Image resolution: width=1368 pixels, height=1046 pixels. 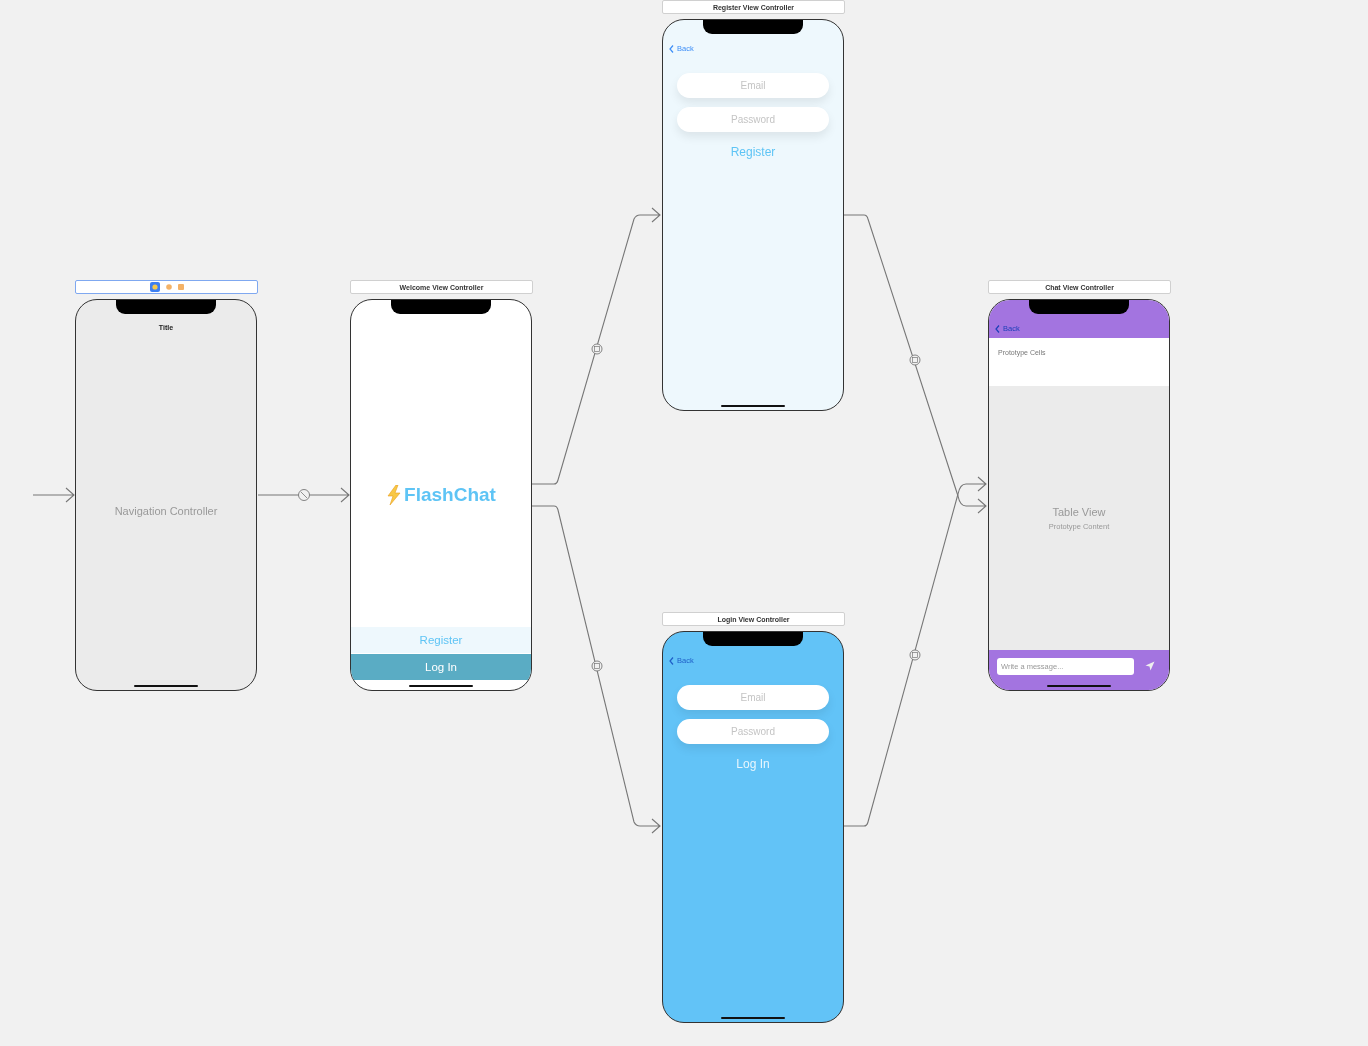 What do you see at coordinates (450, 495) in the screenshot?
I see `app-logo-text: FlashChat` at bounding box center [450, 495].